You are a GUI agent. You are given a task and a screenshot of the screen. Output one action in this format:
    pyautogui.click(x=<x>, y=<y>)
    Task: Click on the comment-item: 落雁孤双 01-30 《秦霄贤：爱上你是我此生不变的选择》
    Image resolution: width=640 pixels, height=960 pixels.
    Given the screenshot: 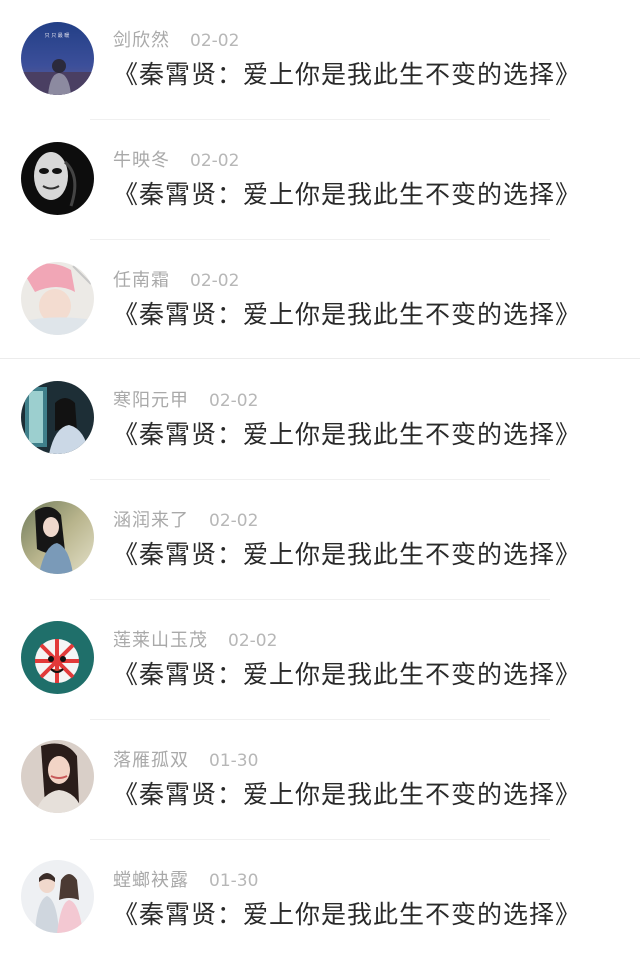 What is the action you would take?
    pyautogui.click(x=320, y=780)
    